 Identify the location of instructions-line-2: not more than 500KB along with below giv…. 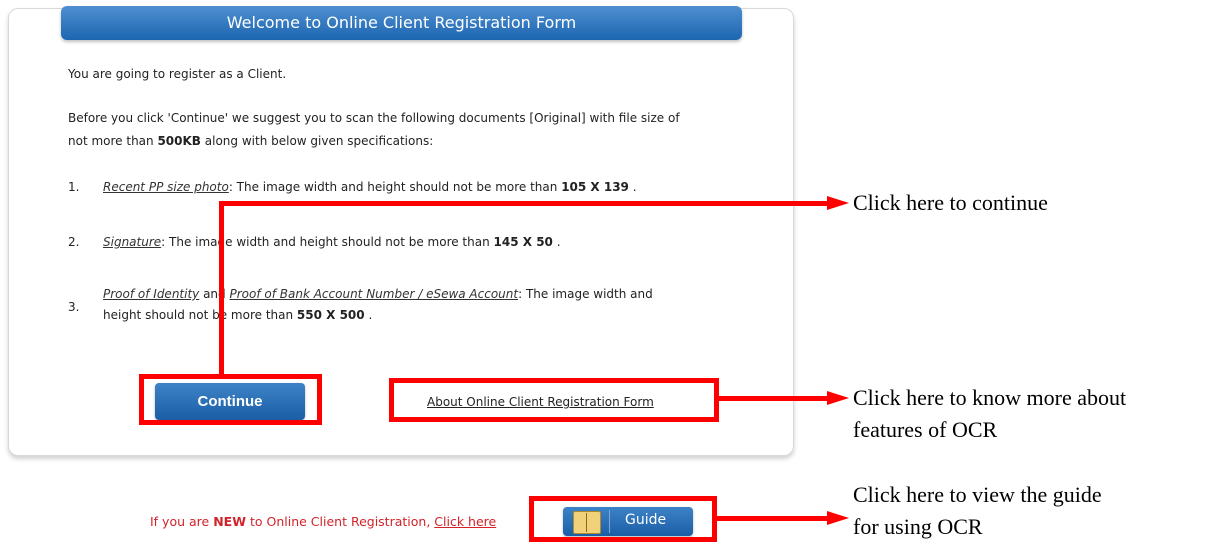
(251, 141).